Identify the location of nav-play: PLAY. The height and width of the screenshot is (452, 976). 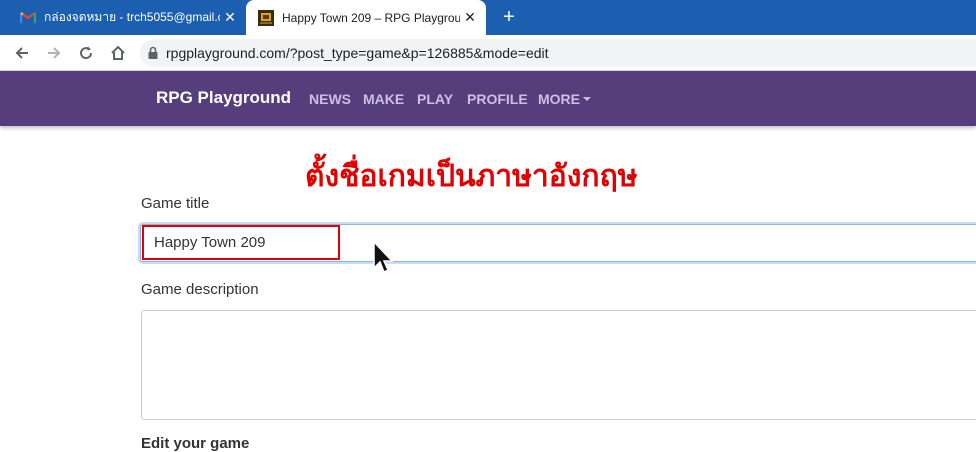
(435, 99).